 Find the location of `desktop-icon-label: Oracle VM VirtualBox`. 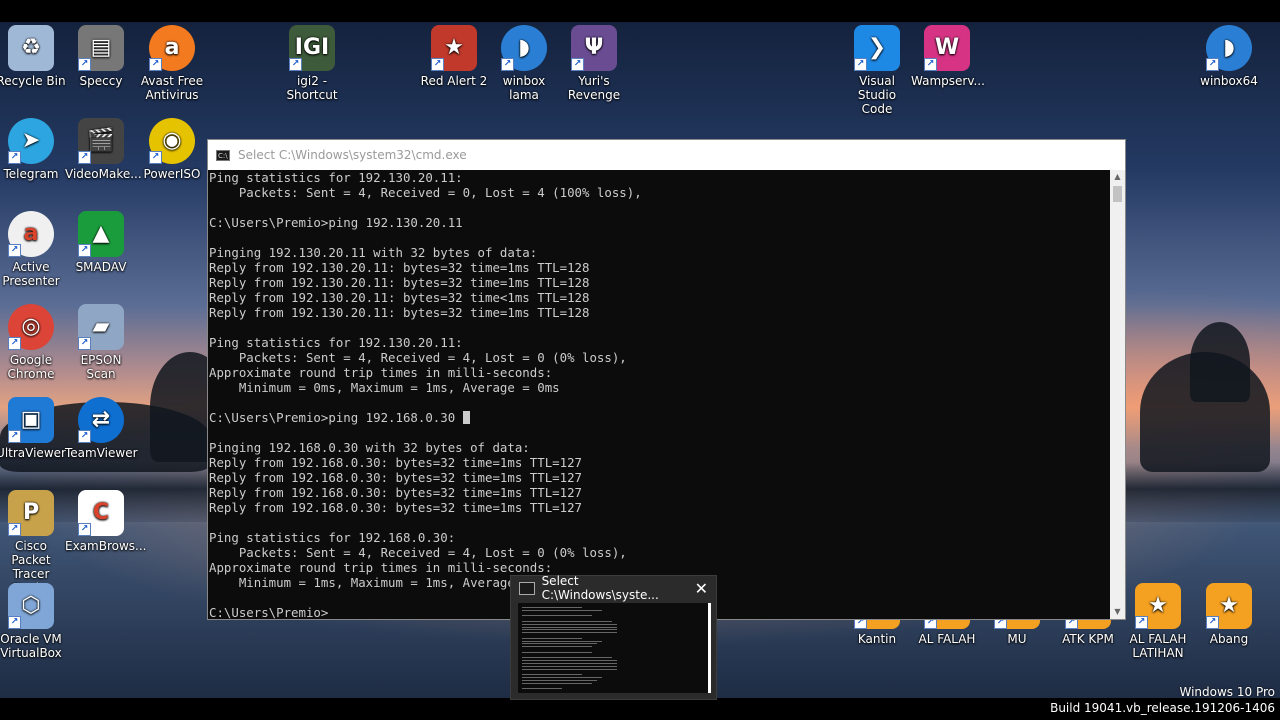

desktop-icon-label: Oracle VM VirtualBox is located at coordinates (31, 646).